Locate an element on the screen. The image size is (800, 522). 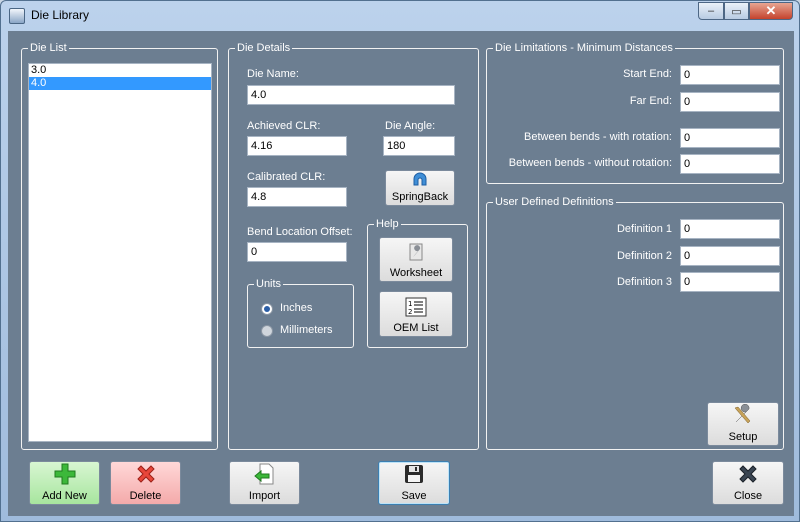
add-new-button: Add New is located at coordinates (64, 483).